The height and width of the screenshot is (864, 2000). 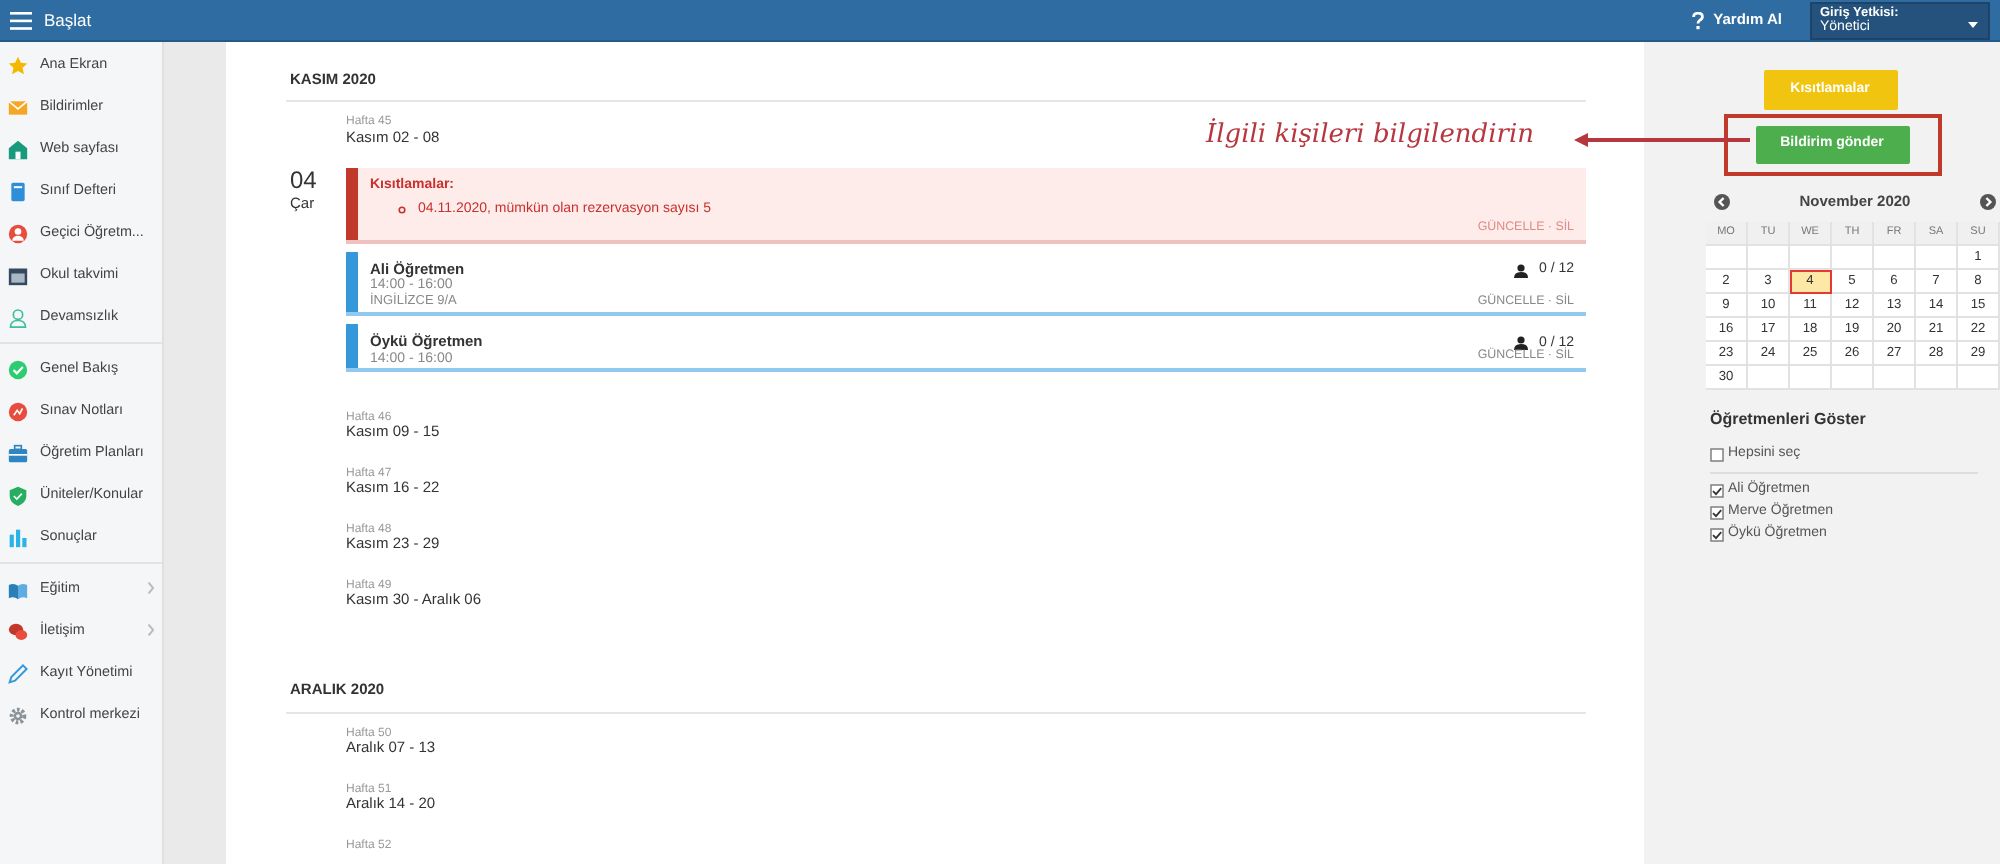 I want to click on person-outline-icon, so click(x=18, y=317).